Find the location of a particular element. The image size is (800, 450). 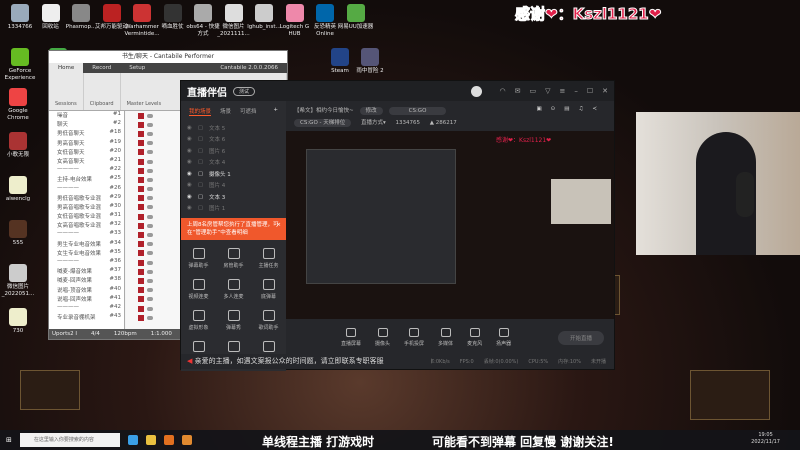

source-item: ◉ ▢ 图片 4 is located at coordinates (233, 186).